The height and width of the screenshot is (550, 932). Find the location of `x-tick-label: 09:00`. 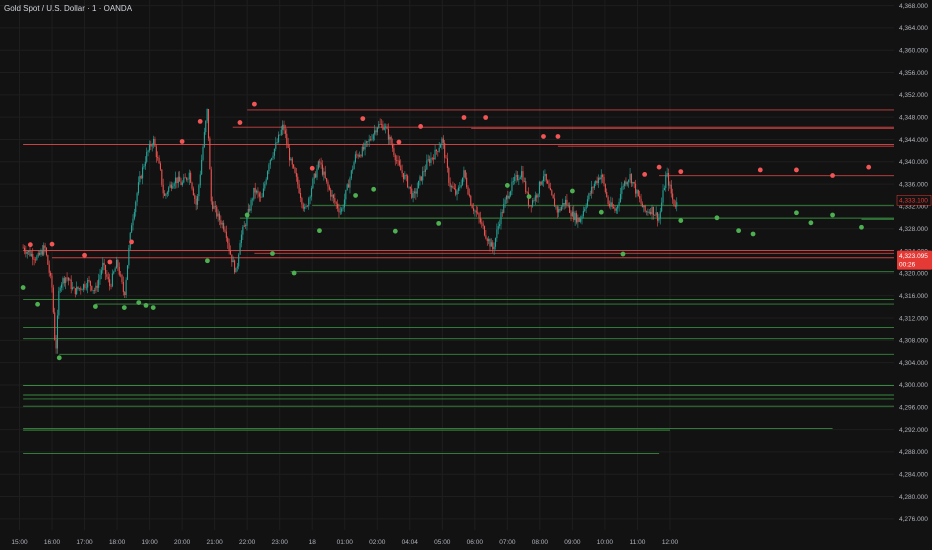

x-tick-label: 09:00 is located at coordinates (572, 542).